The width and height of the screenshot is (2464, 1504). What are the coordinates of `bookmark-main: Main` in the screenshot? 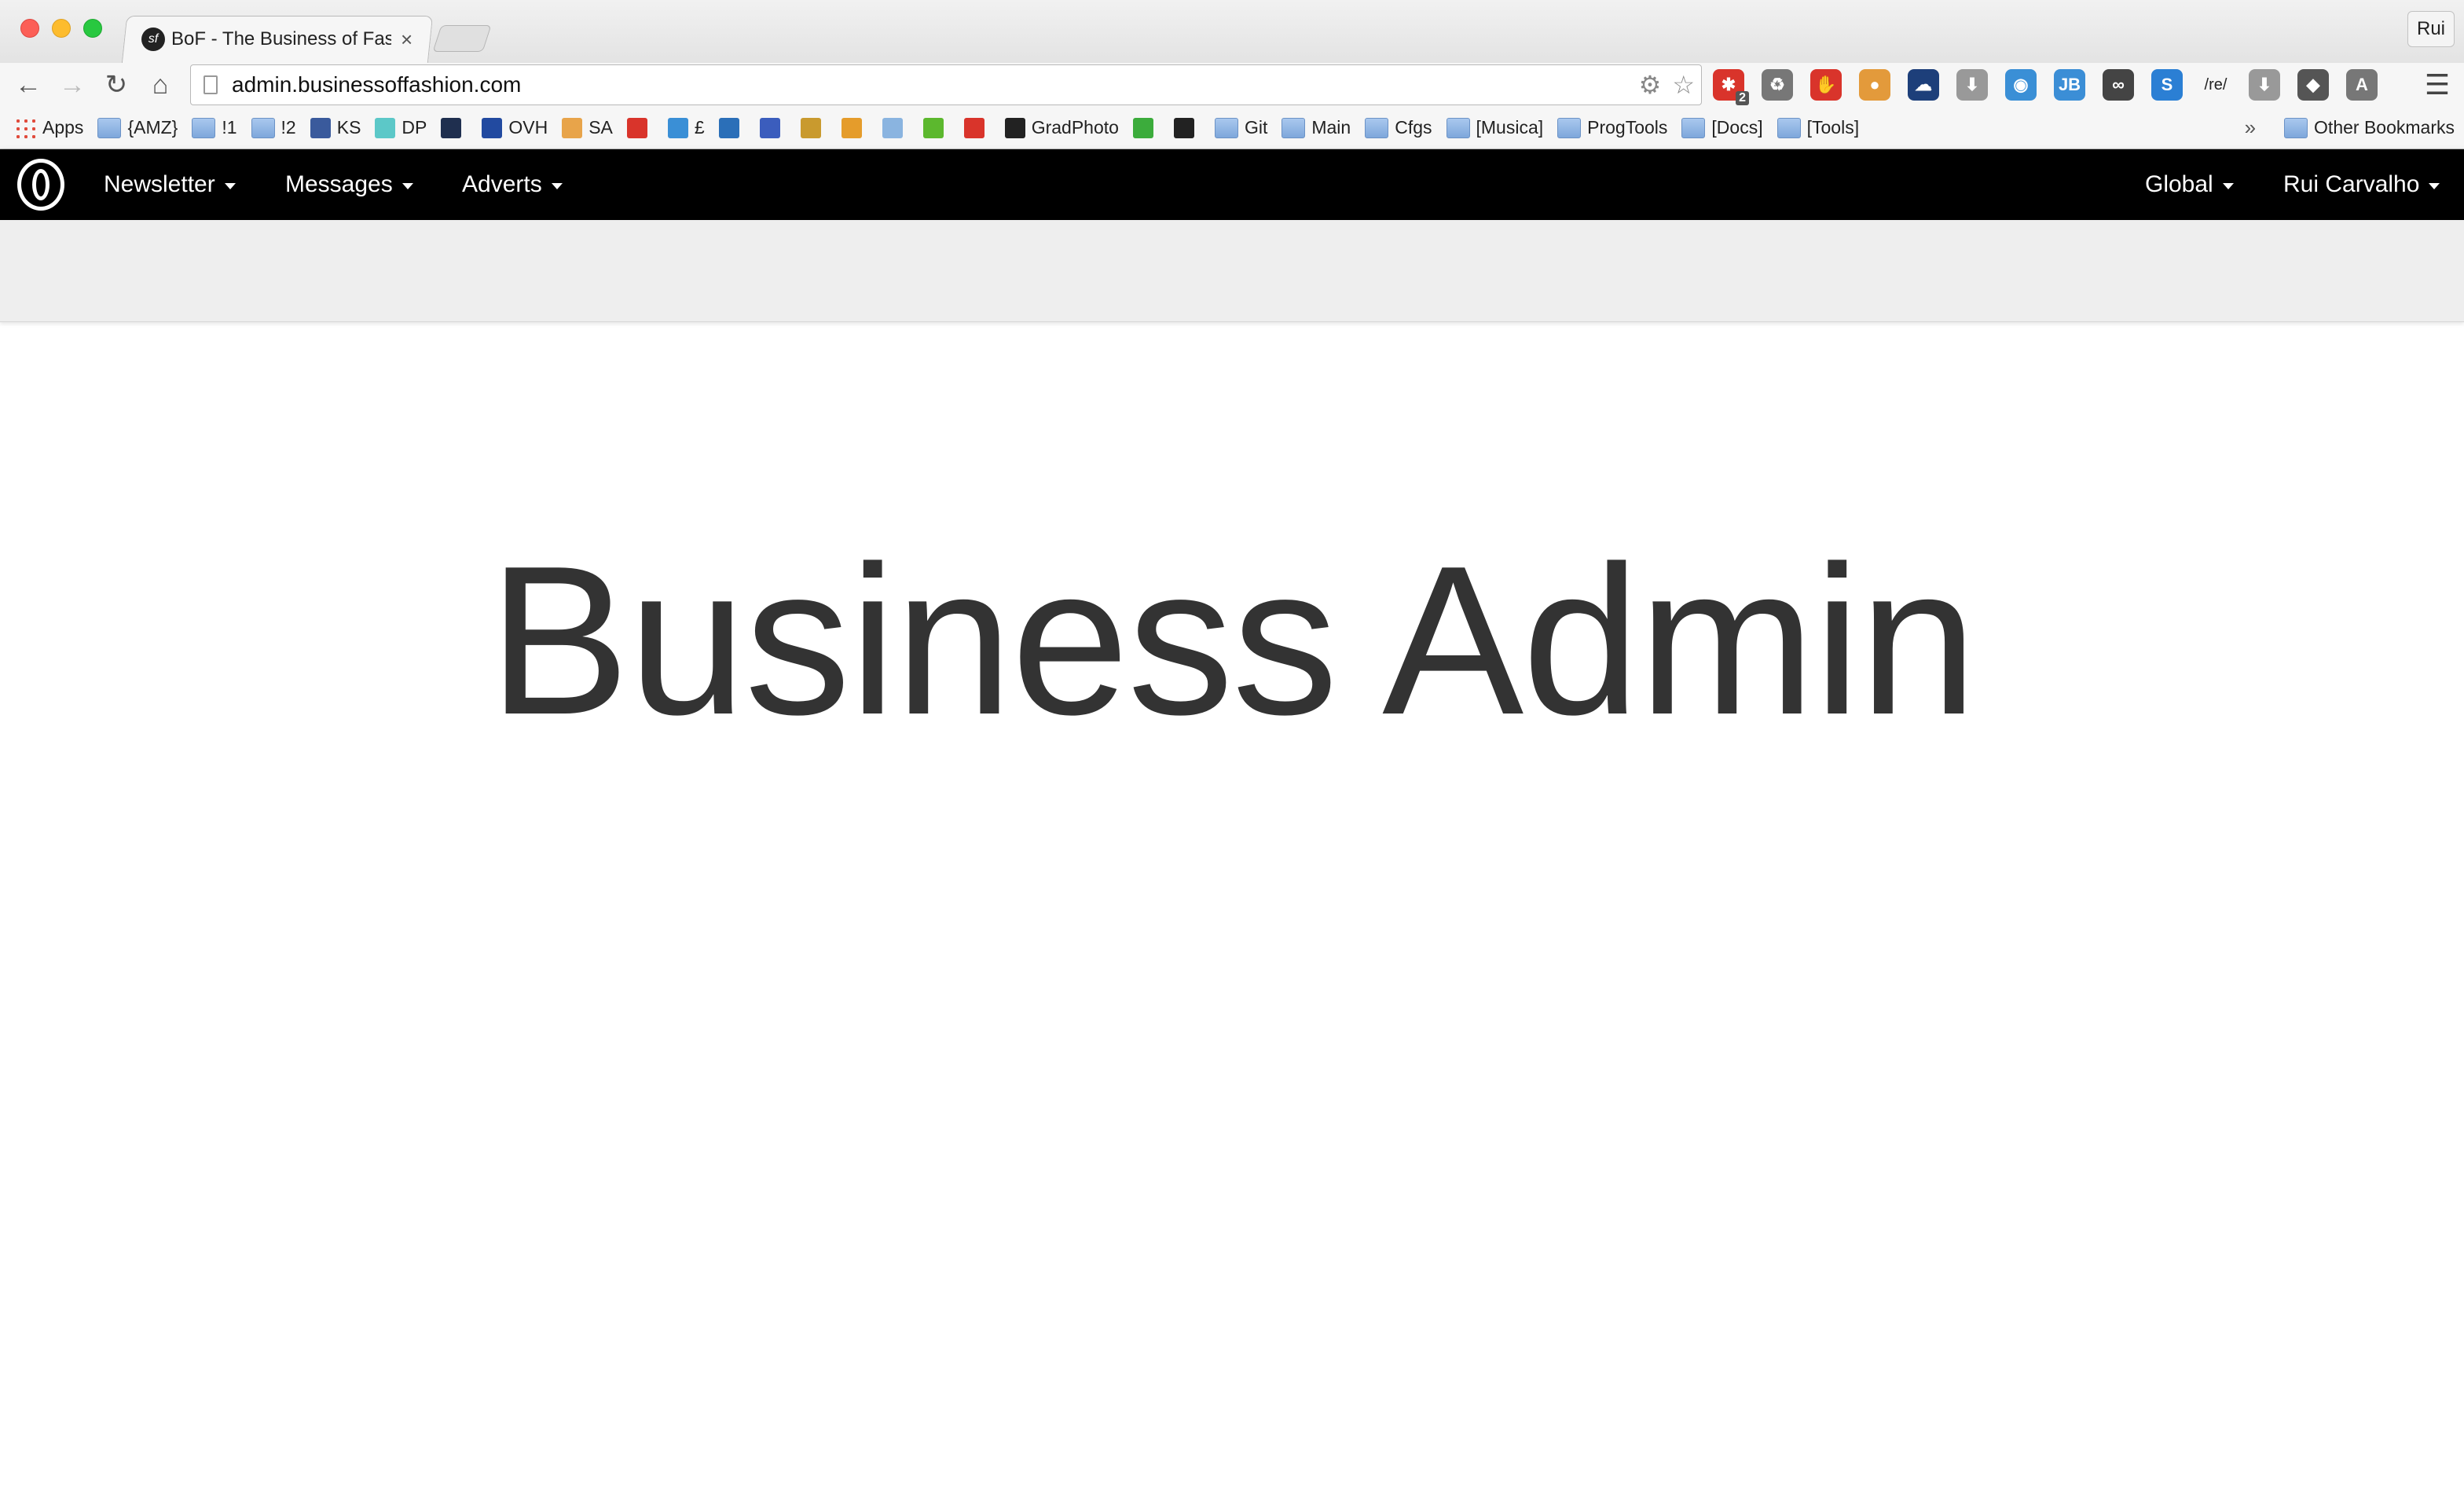 It's located at (1316, 127).